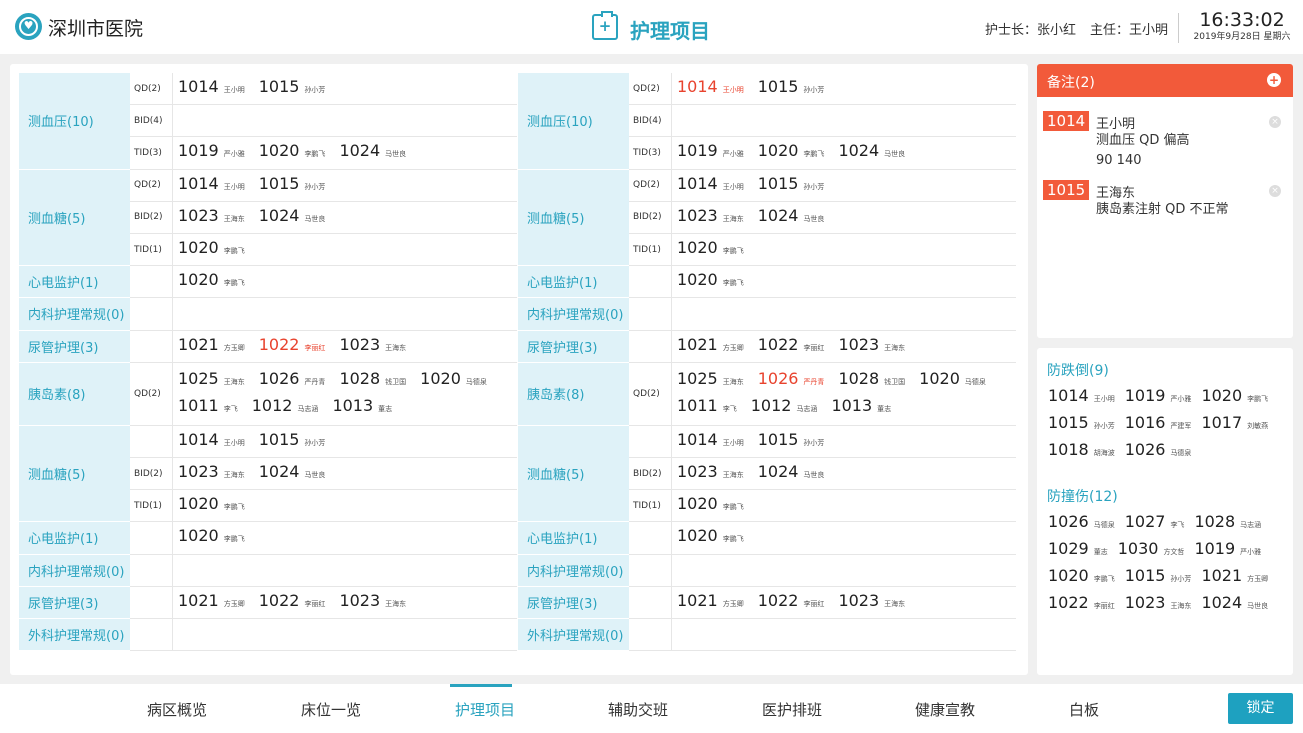  What do you see at coordinates (792, 708) in the screenshot?
I see `nav-tab: 医护排班` at bounding box center [792, 708].